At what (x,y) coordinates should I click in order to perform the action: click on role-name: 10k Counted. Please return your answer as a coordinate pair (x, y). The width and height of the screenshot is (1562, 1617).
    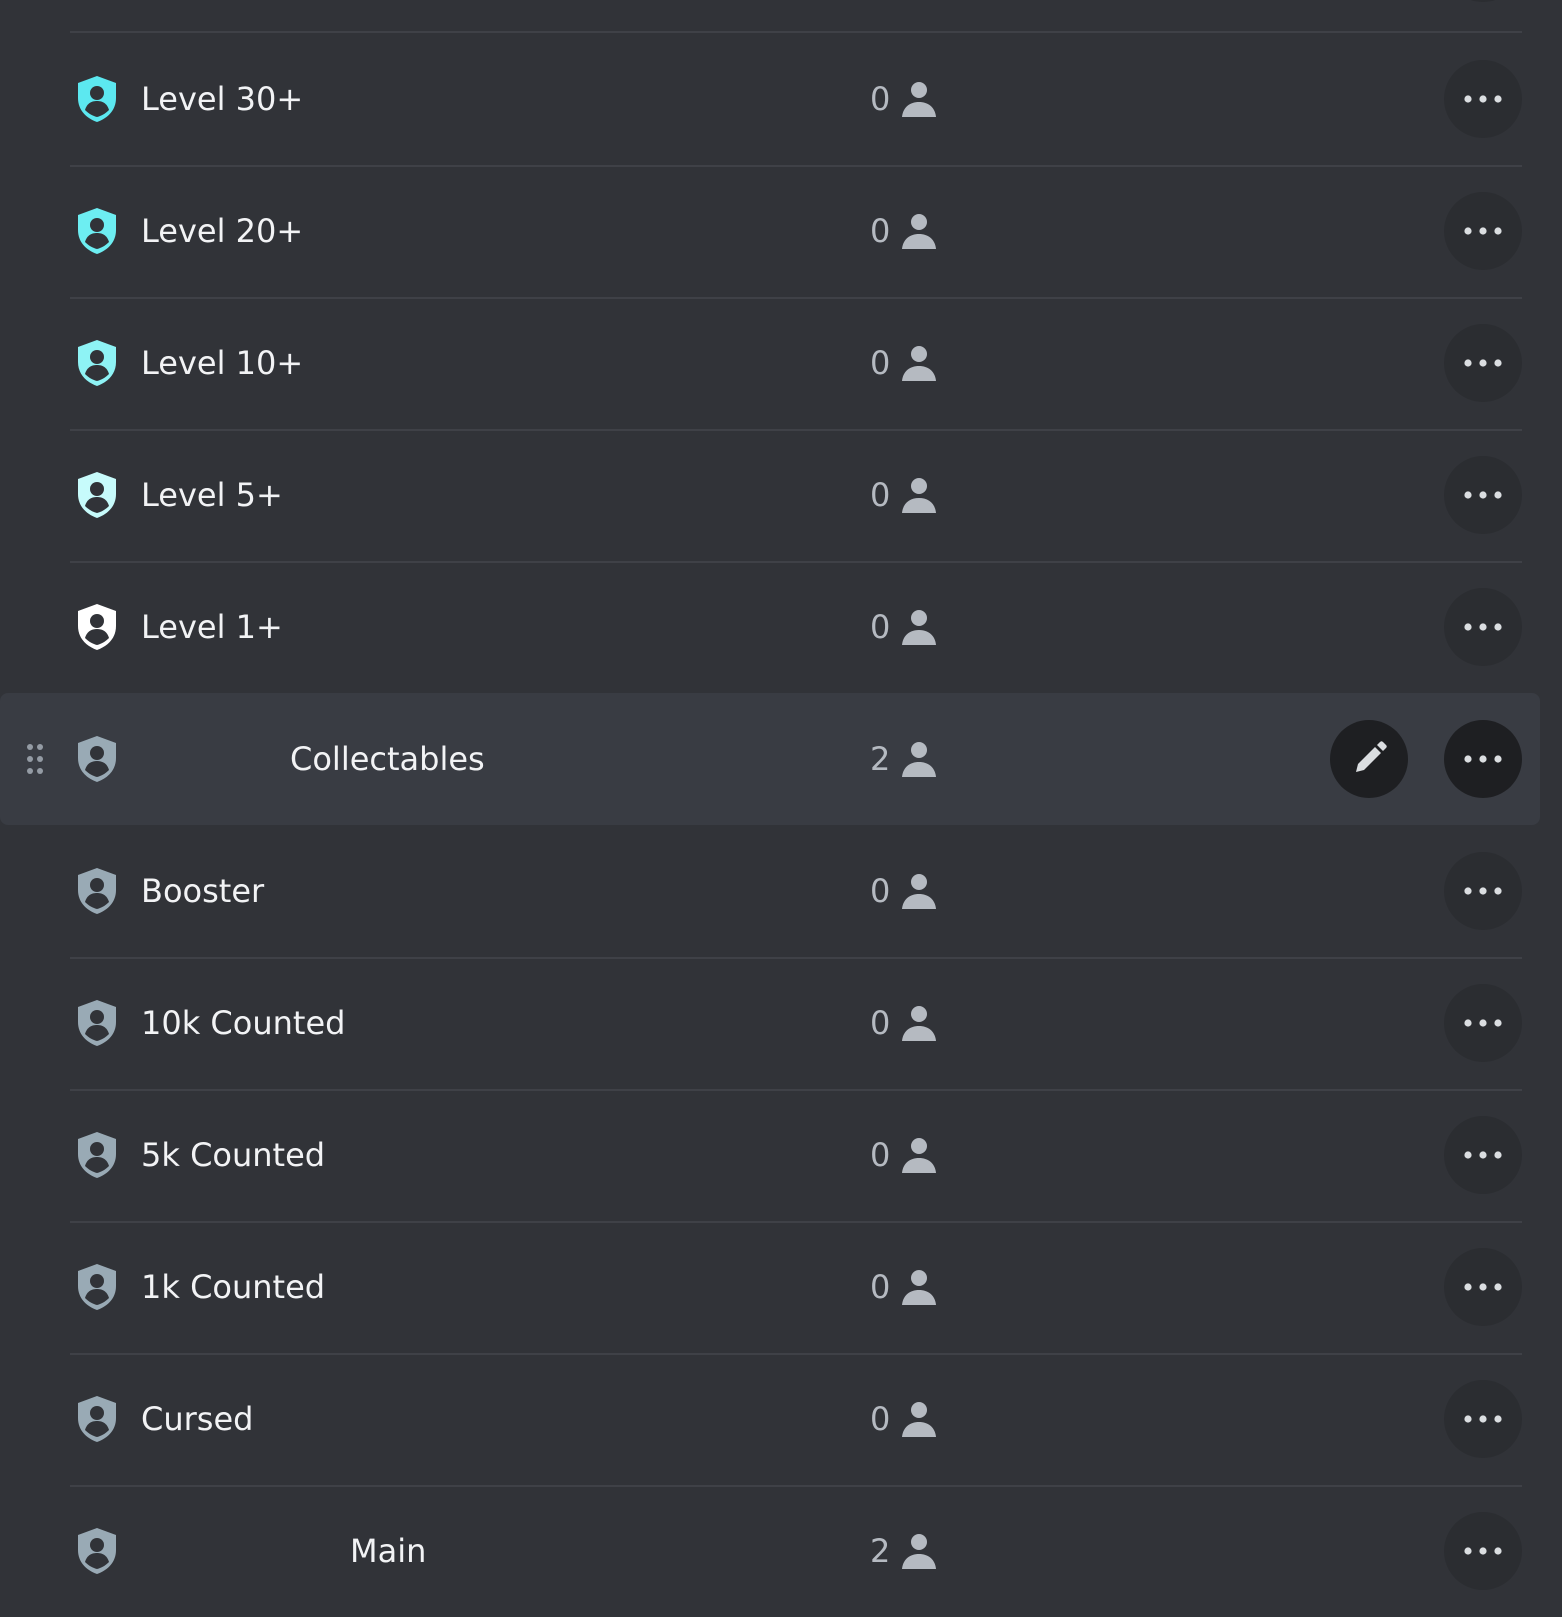
    Looking at the image, I should click on (243, 1023).